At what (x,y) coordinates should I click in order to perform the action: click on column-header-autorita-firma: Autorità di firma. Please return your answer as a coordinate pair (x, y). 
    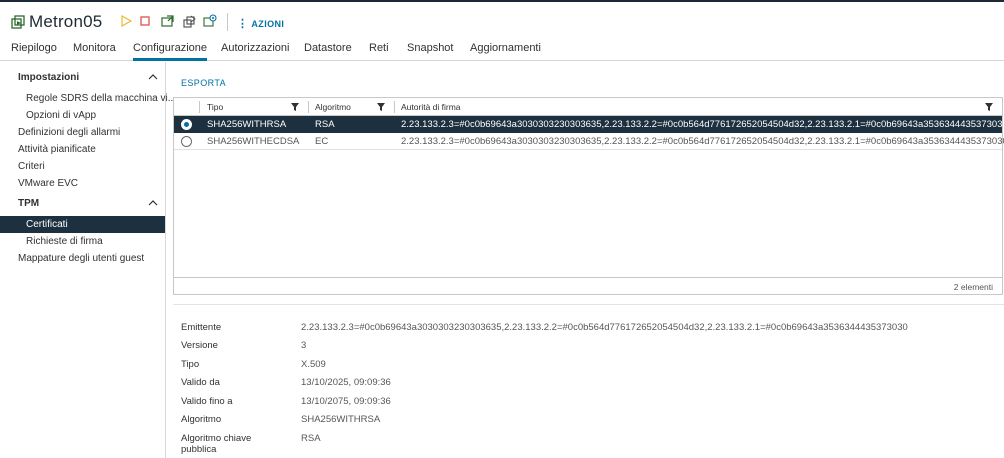
    Looking at the image, I should click on (431, 107).